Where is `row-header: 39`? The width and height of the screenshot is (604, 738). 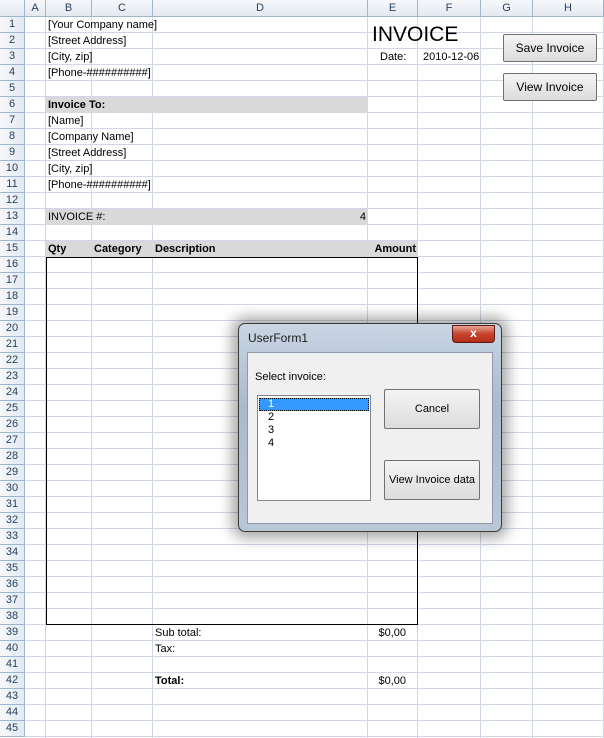
row-header: 39 is located at coordinates (12, 633).